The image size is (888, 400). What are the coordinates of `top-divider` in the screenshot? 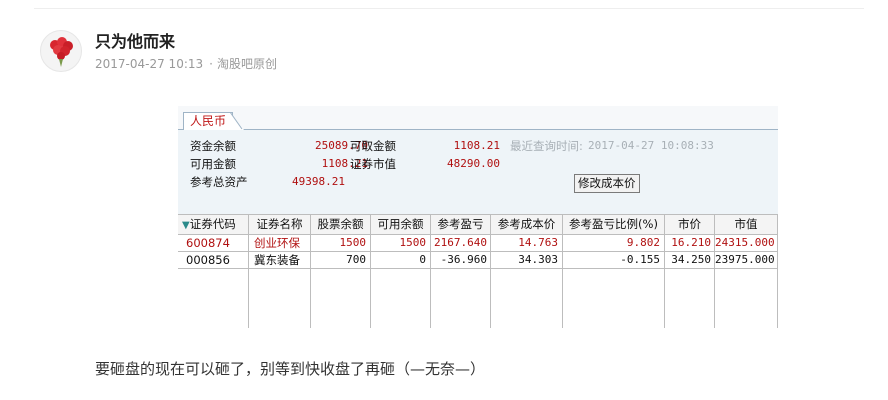 It's located at (449, 8).